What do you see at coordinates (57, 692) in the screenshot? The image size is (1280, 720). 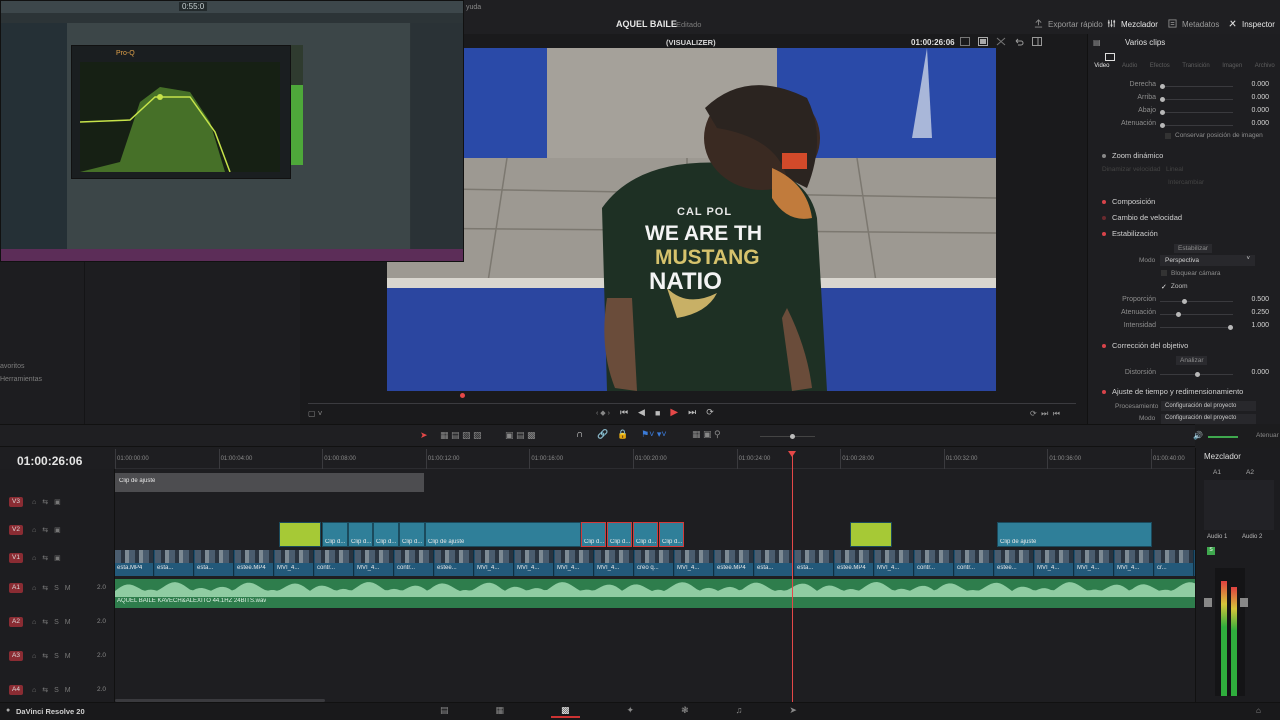 I see `track-header-a4: A4 ⌂⇆SM 2.0` at bounding box center [57, 692].